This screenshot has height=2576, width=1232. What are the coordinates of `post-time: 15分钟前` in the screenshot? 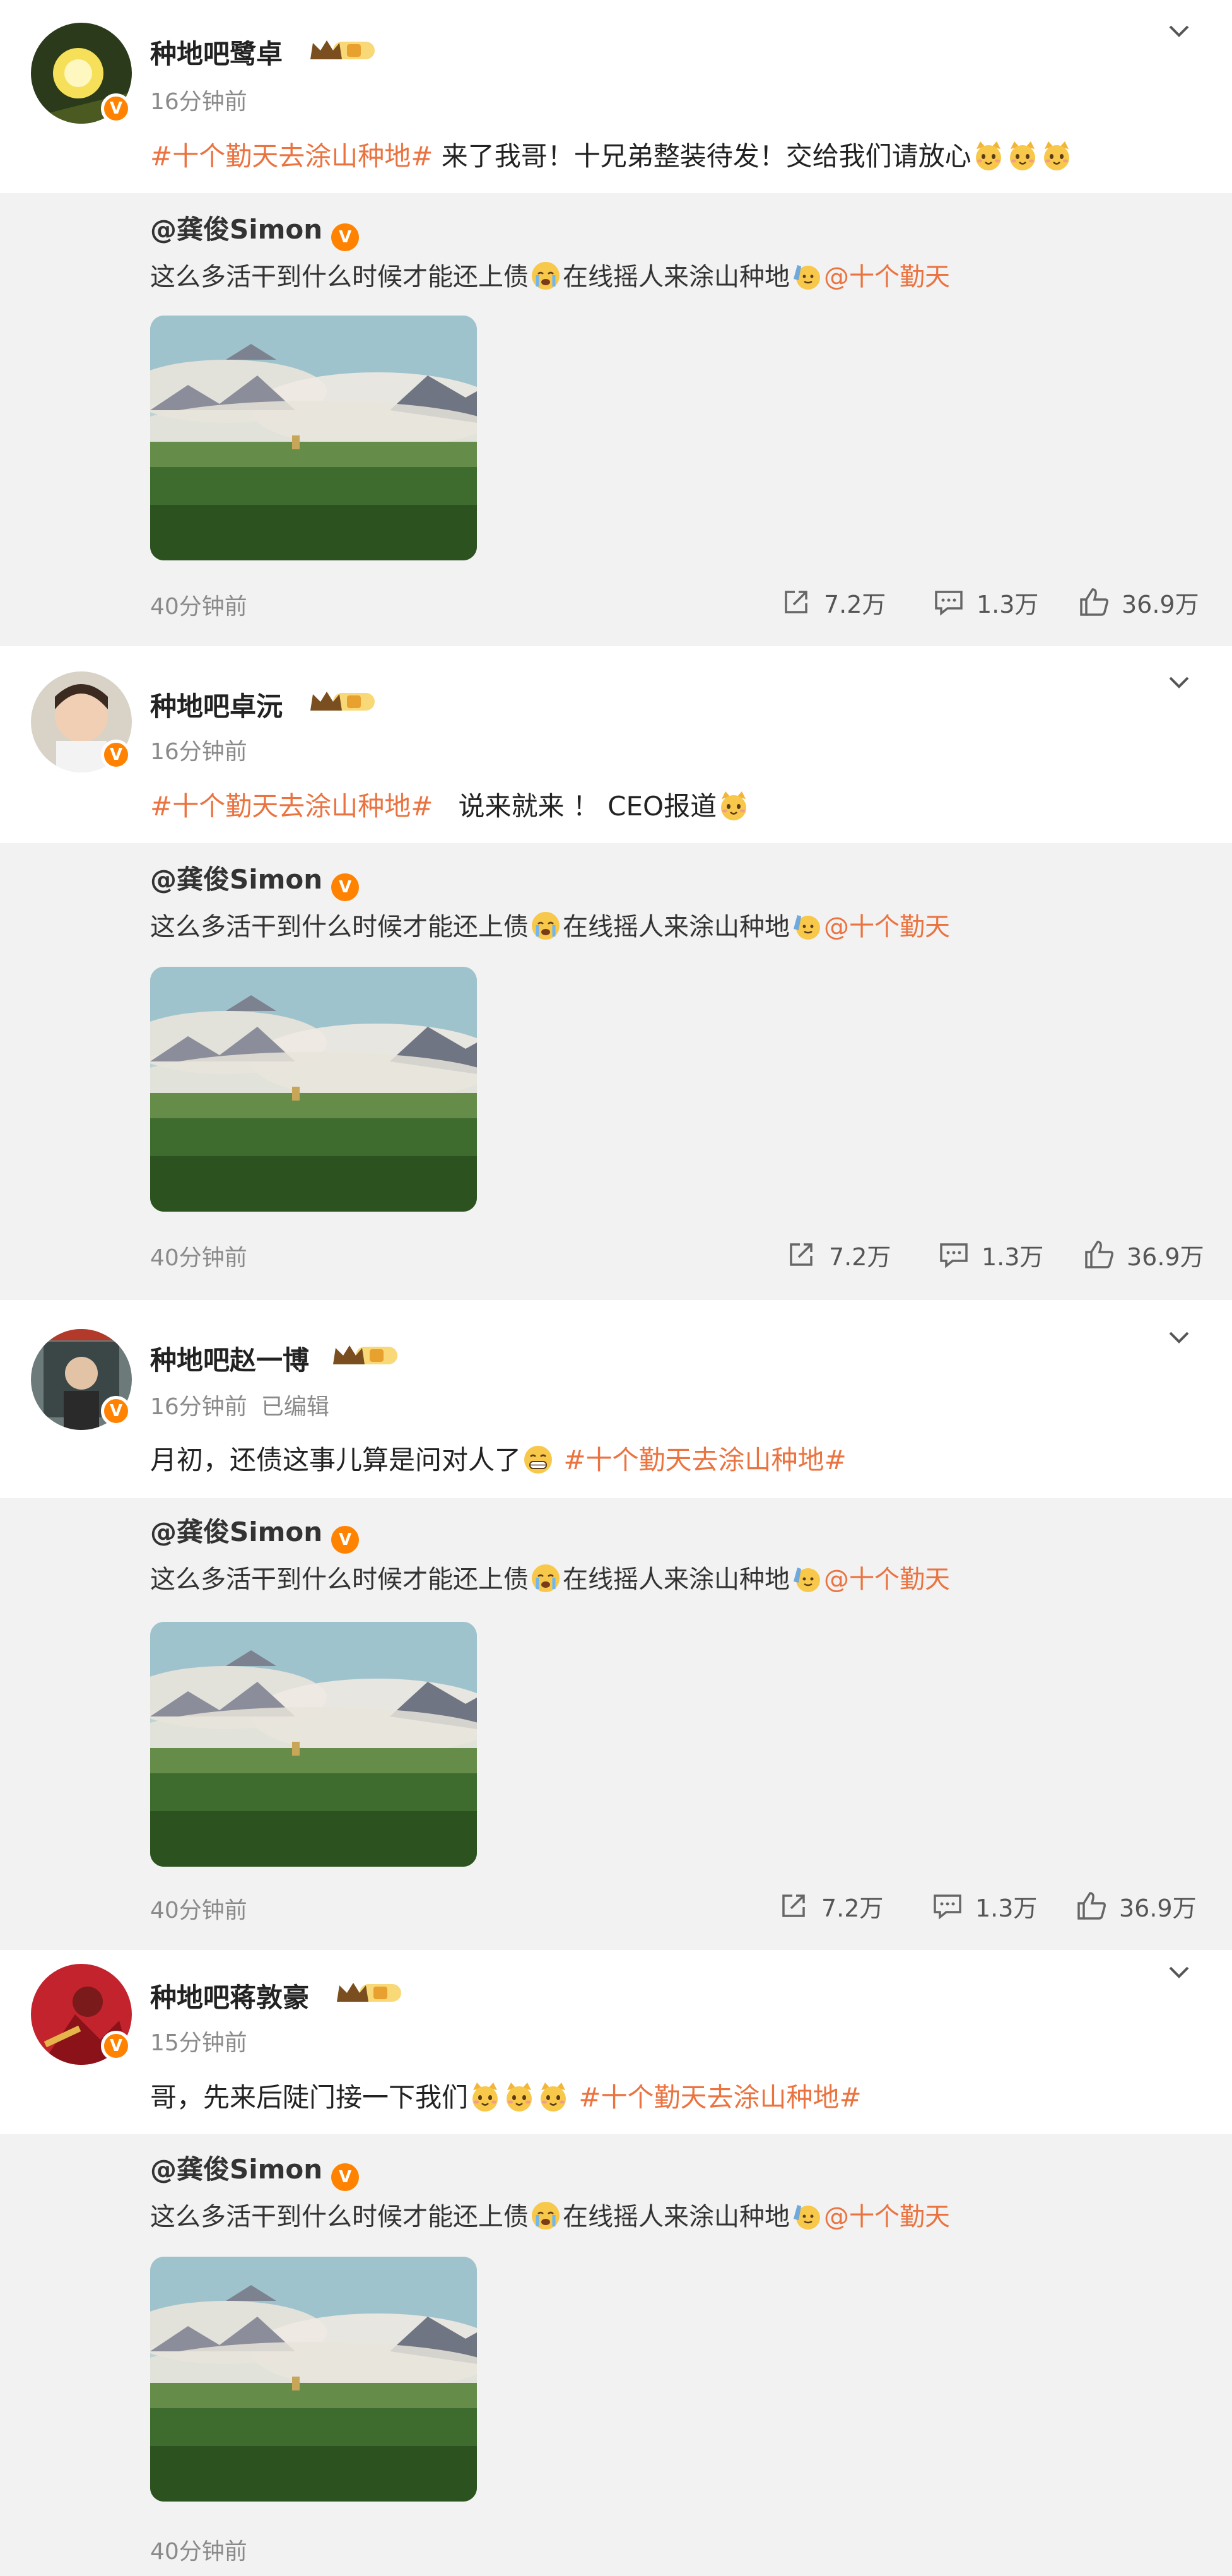 It's located at (198, 2041).